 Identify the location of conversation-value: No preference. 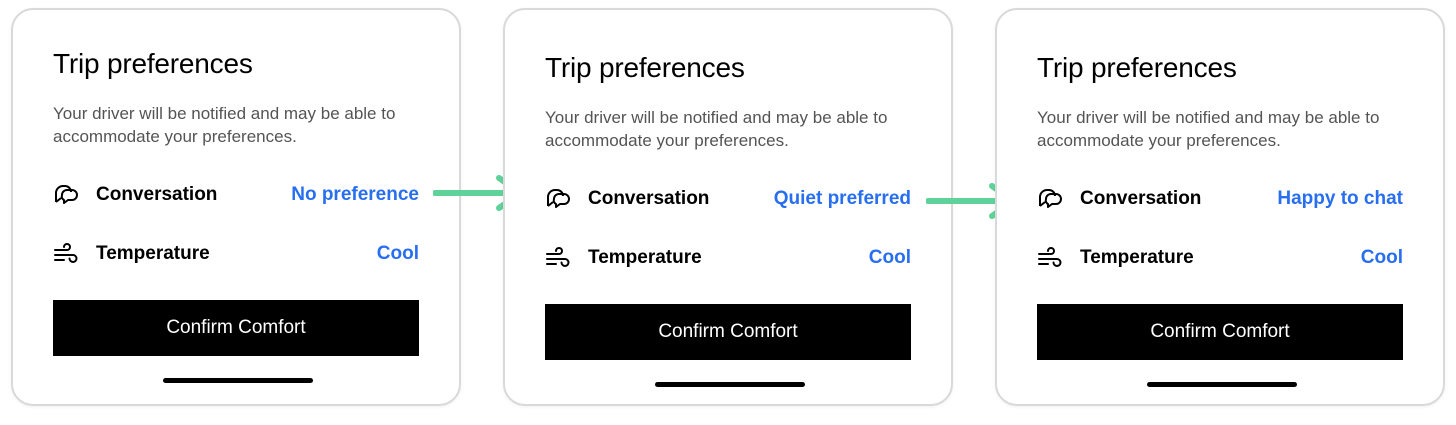
(355, 195).